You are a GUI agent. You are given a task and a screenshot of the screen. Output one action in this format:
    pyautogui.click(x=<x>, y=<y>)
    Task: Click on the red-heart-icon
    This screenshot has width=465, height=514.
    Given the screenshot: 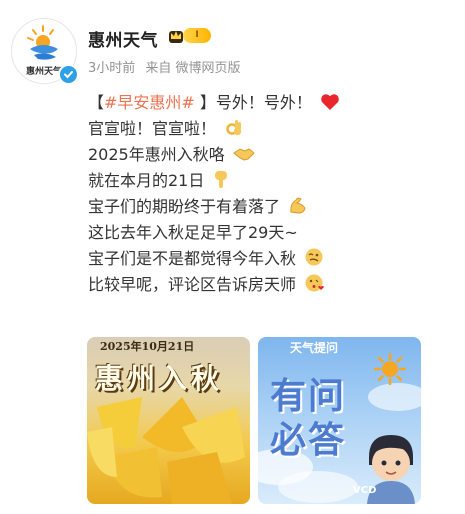 What is the action you would take?
    pyautogui.click(x=330, y=102)
    